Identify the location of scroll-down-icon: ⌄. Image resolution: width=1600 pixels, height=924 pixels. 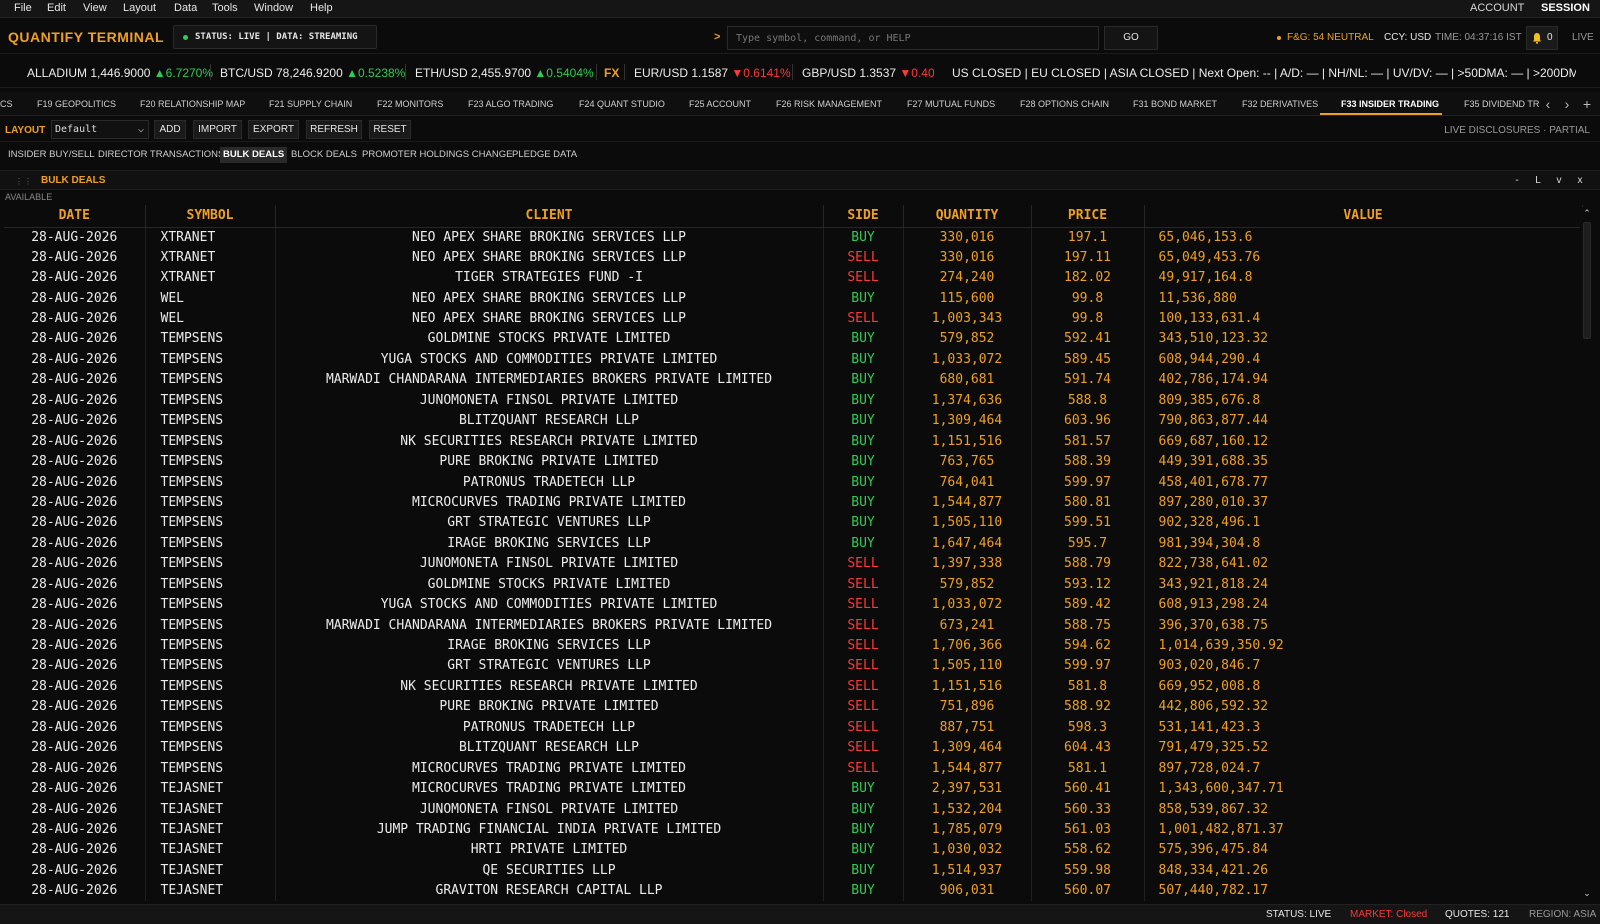
(1587, 893).